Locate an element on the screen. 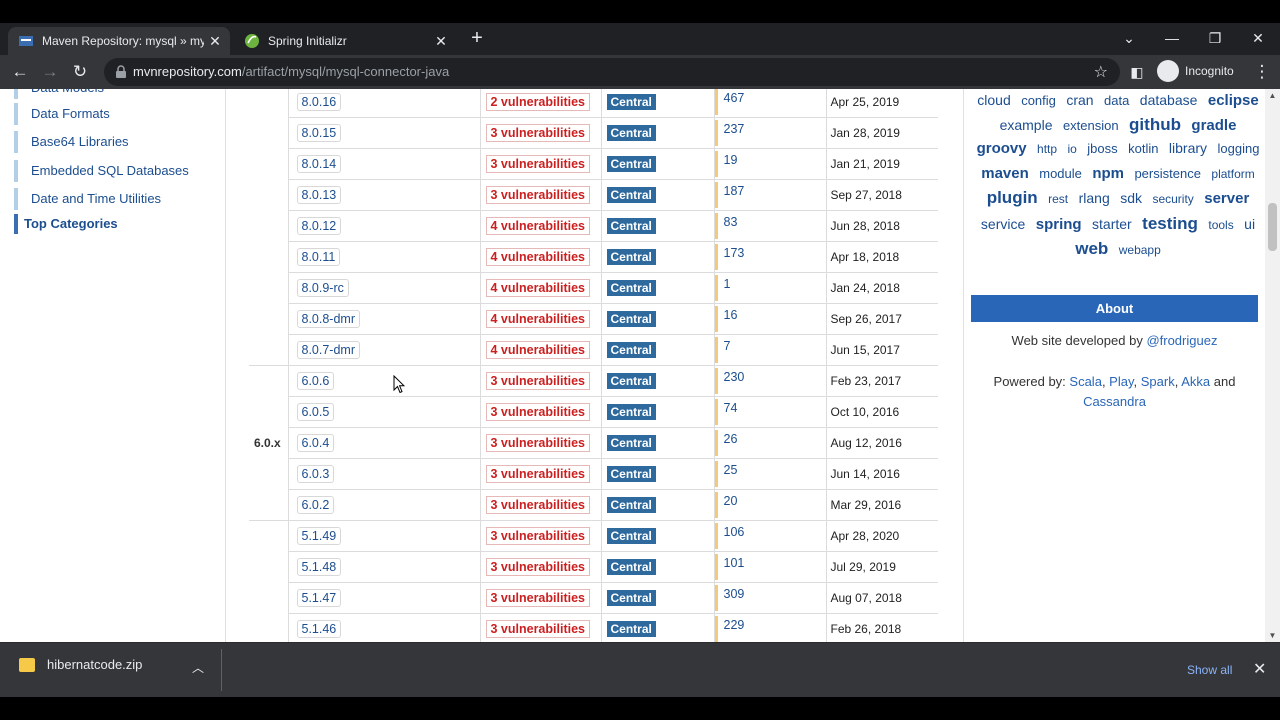 The height and width of the screenshot is (720, 1280). sidebar-link-data-formats: Data Formats is located at coordinates (62, 114).